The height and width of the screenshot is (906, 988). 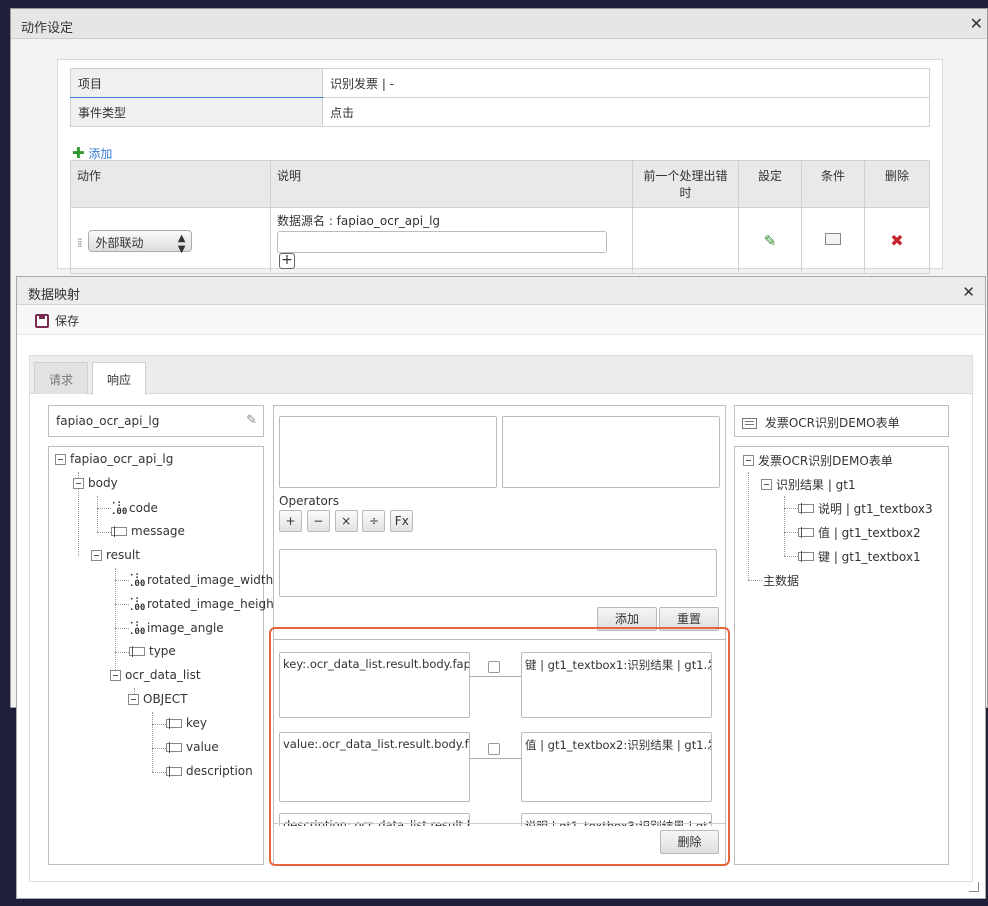 I want to click on tree-node-object: OBJECT, so click(x=158, y=699).